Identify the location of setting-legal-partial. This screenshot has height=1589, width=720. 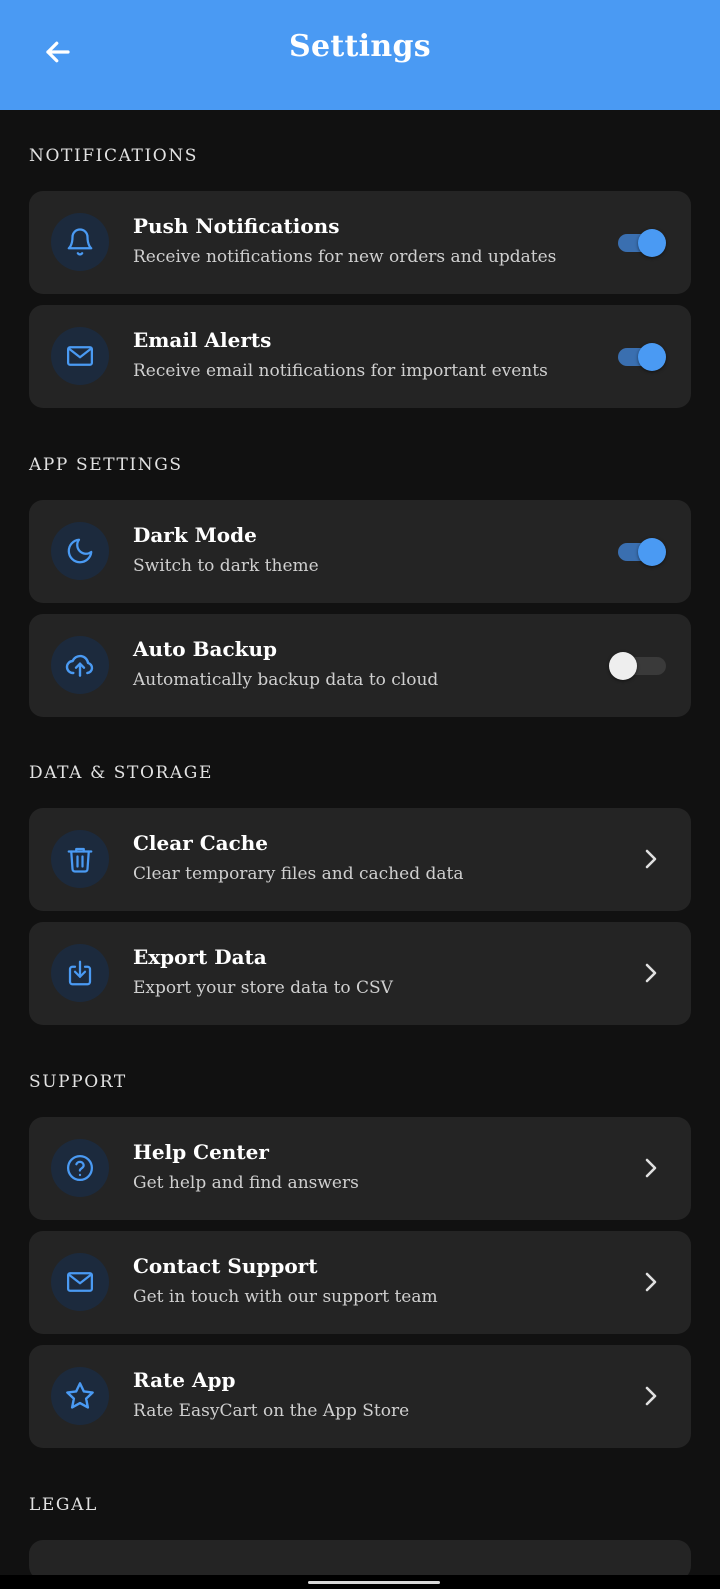
(360, 1560).